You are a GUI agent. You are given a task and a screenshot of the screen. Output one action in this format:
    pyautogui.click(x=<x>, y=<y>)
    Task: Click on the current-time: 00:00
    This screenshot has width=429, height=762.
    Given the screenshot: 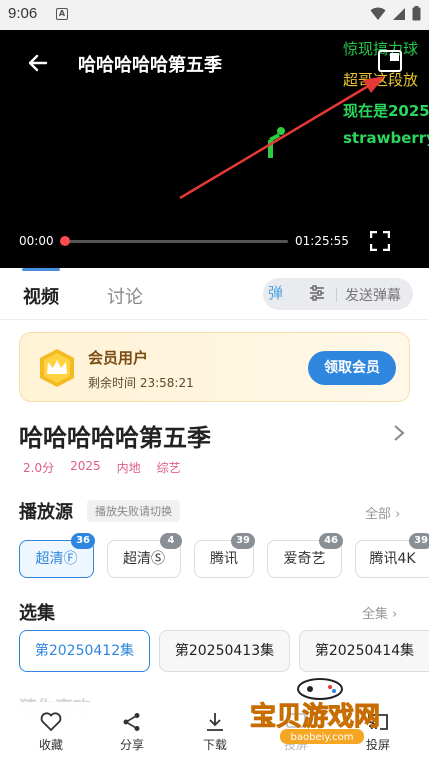 What is the action you would take?
    pyautogui.click(x=36, y=241)
    